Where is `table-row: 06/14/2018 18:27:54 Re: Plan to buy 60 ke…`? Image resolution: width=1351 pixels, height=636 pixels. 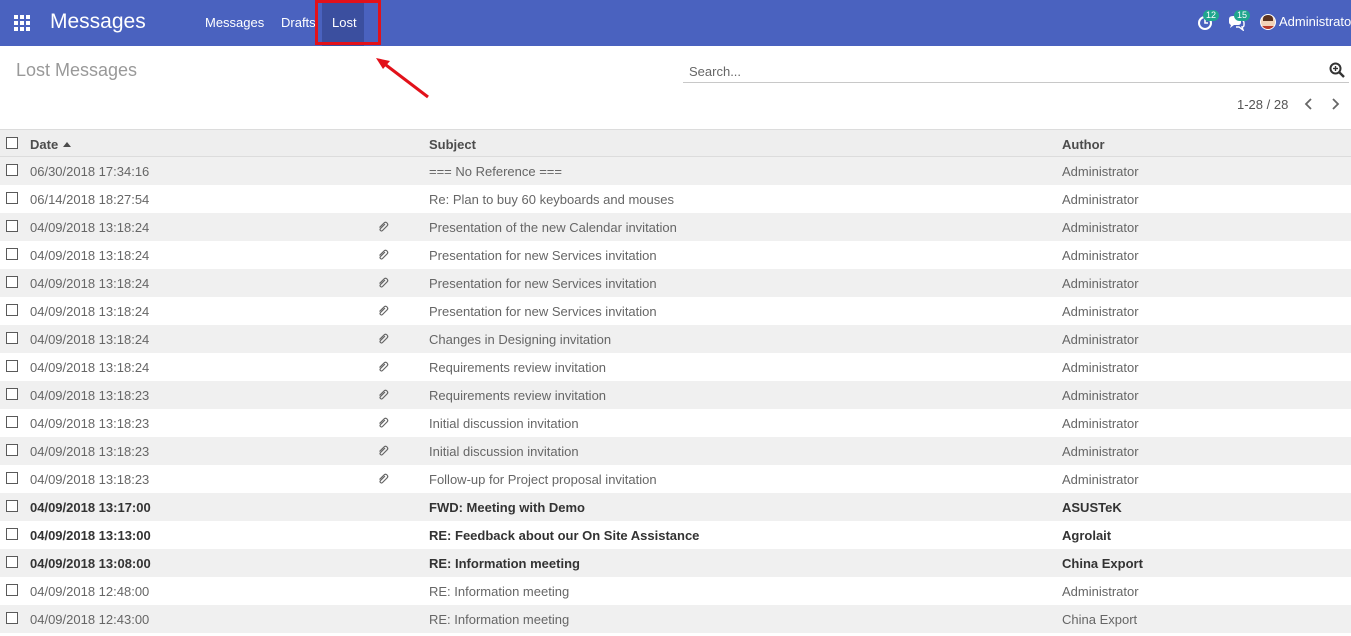 table-row: 06/14/2018 18:27:54 Re: Plan to buy 60 ke… is located at coordinates (675, 199).